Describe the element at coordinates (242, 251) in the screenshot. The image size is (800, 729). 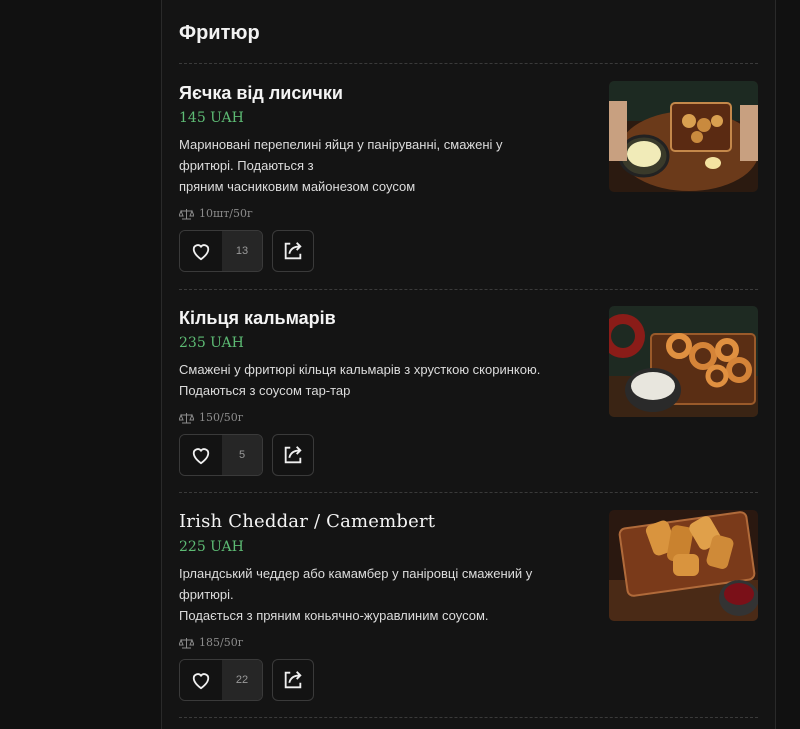
I see `like-count: 13` at that location.